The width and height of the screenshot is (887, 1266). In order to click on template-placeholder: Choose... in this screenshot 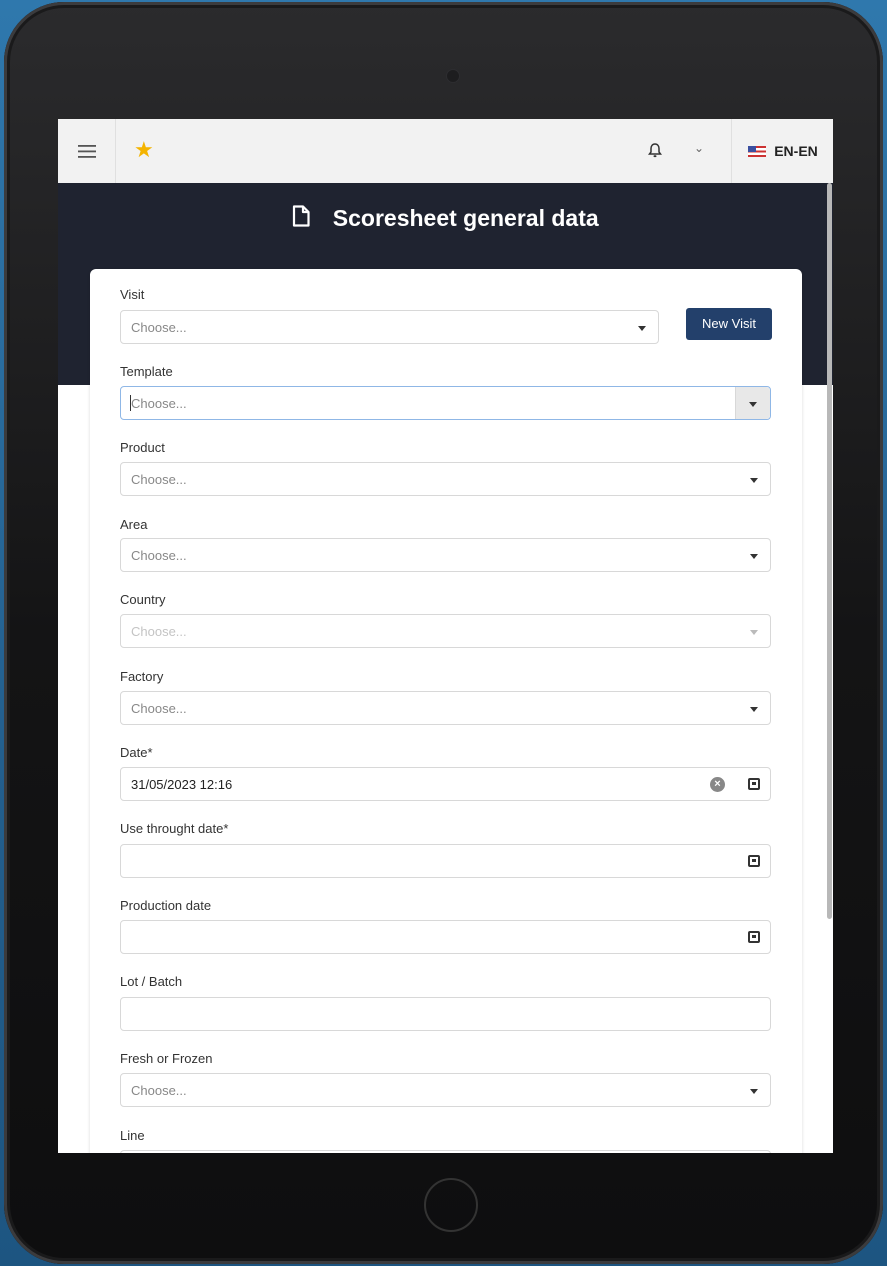, I will do `click(159, 403)`.